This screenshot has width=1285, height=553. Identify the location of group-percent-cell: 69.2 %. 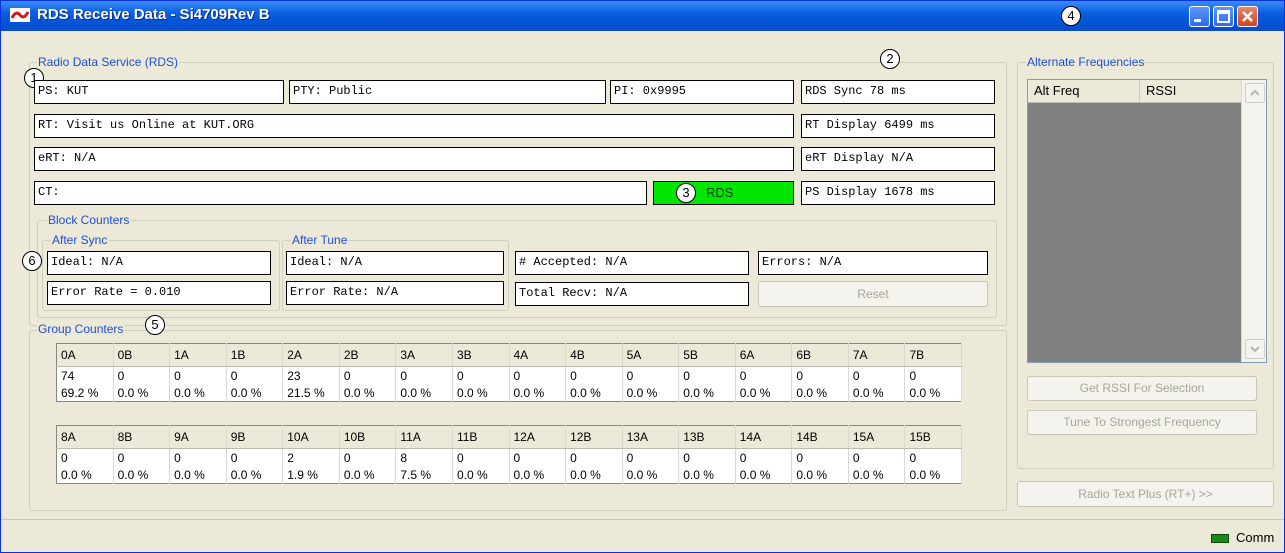
(85, 393).